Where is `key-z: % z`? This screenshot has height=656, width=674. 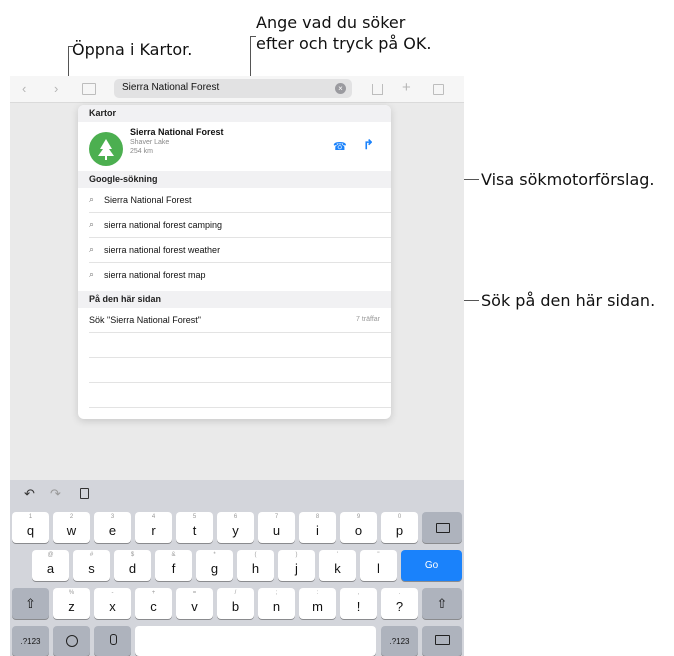
key-z: % z is located at coordinates (71, 603).